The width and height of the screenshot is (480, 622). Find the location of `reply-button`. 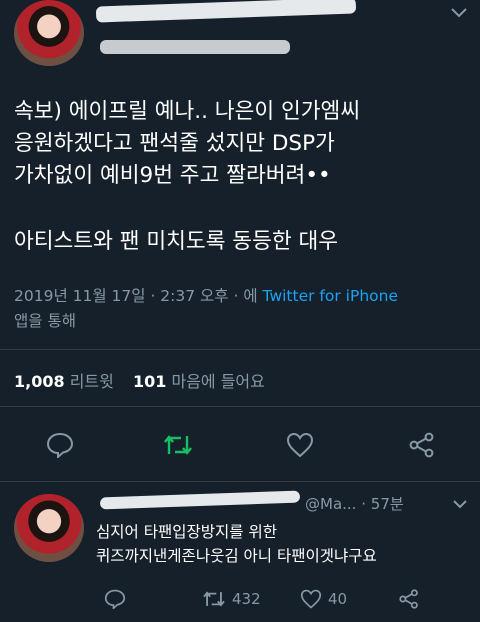

reply-button is located at coordinates (60, 445).